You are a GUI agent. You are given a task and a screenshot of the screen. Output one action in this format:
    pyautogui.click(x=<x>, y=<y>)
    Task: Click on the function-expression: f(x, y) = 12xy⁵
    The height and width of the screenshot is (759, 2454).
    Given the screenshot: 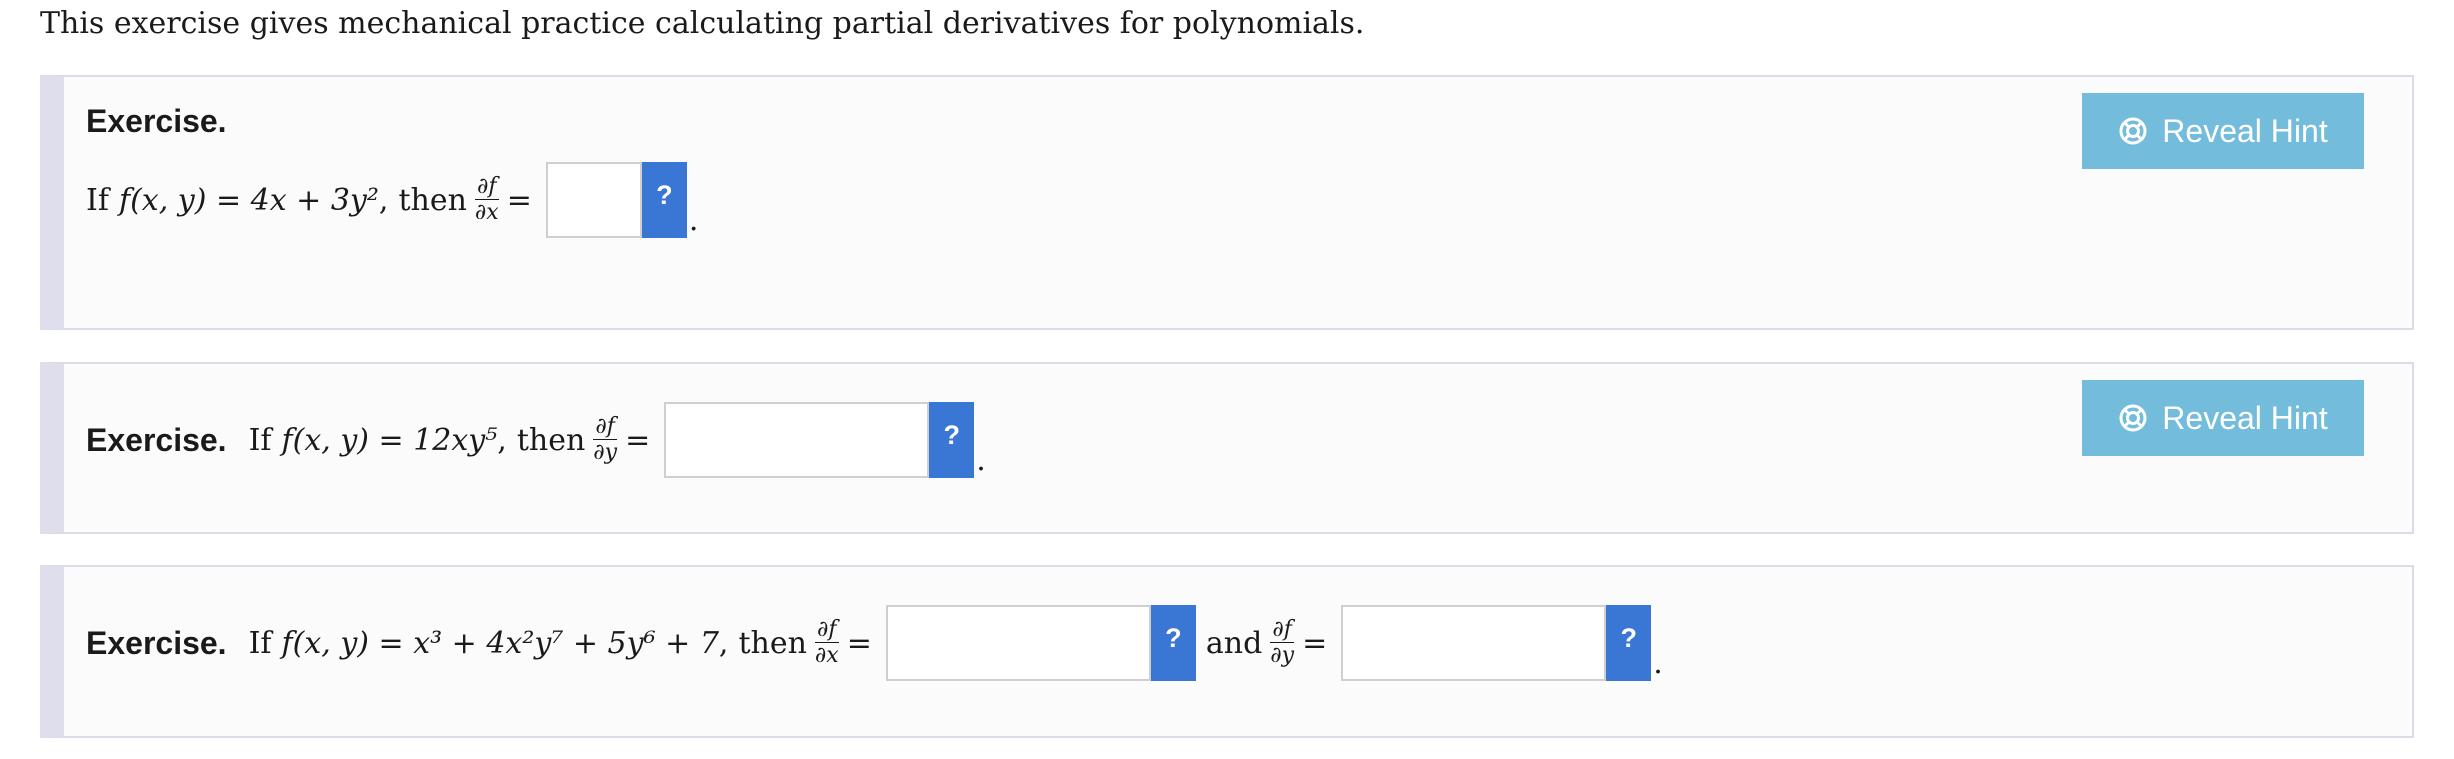 What is the action you would take?
    pyautogui.click(x=389, y=440)
    